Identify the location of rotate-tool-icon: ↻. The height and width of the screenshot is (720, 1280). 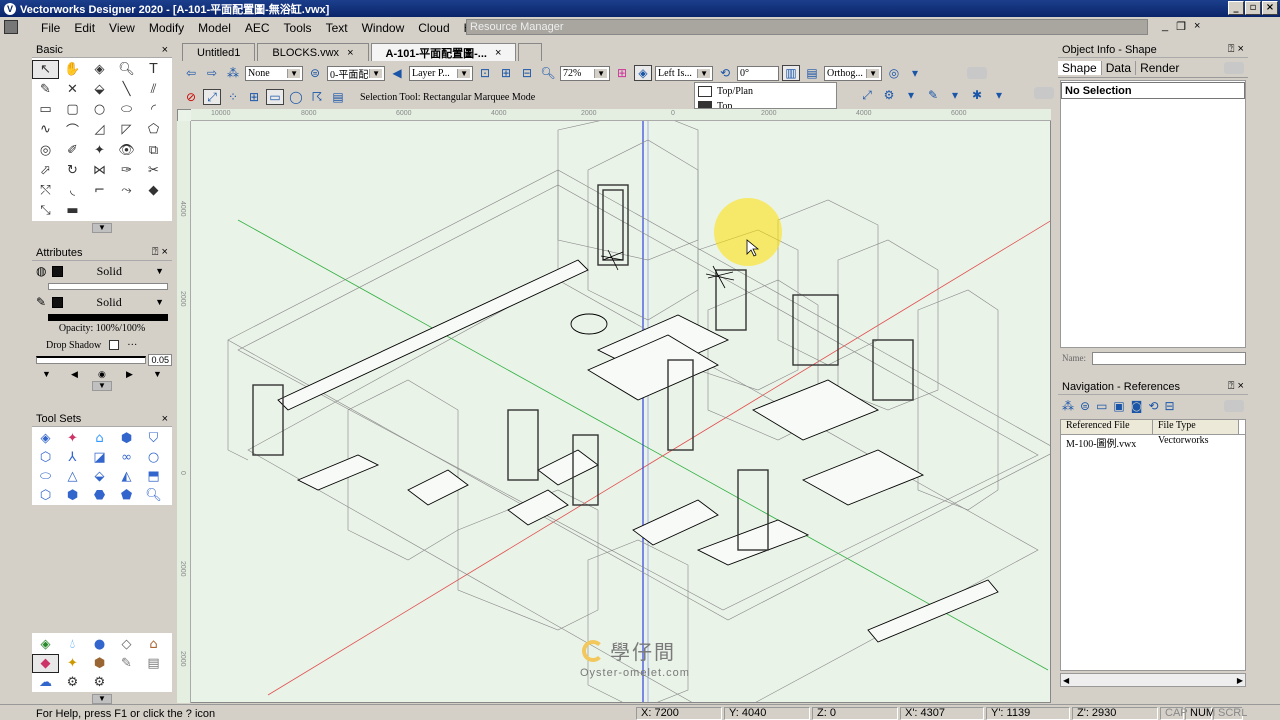
(72, 170).